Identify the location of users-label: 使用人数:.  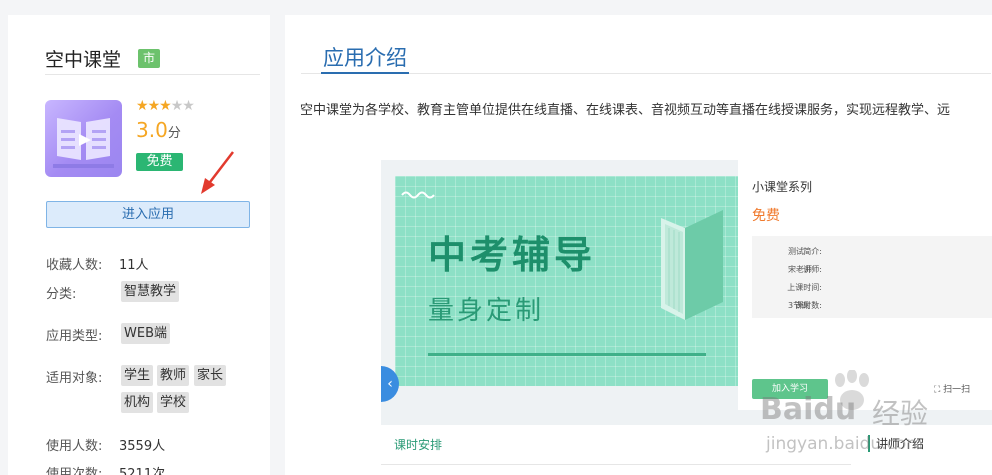
(74, 446).